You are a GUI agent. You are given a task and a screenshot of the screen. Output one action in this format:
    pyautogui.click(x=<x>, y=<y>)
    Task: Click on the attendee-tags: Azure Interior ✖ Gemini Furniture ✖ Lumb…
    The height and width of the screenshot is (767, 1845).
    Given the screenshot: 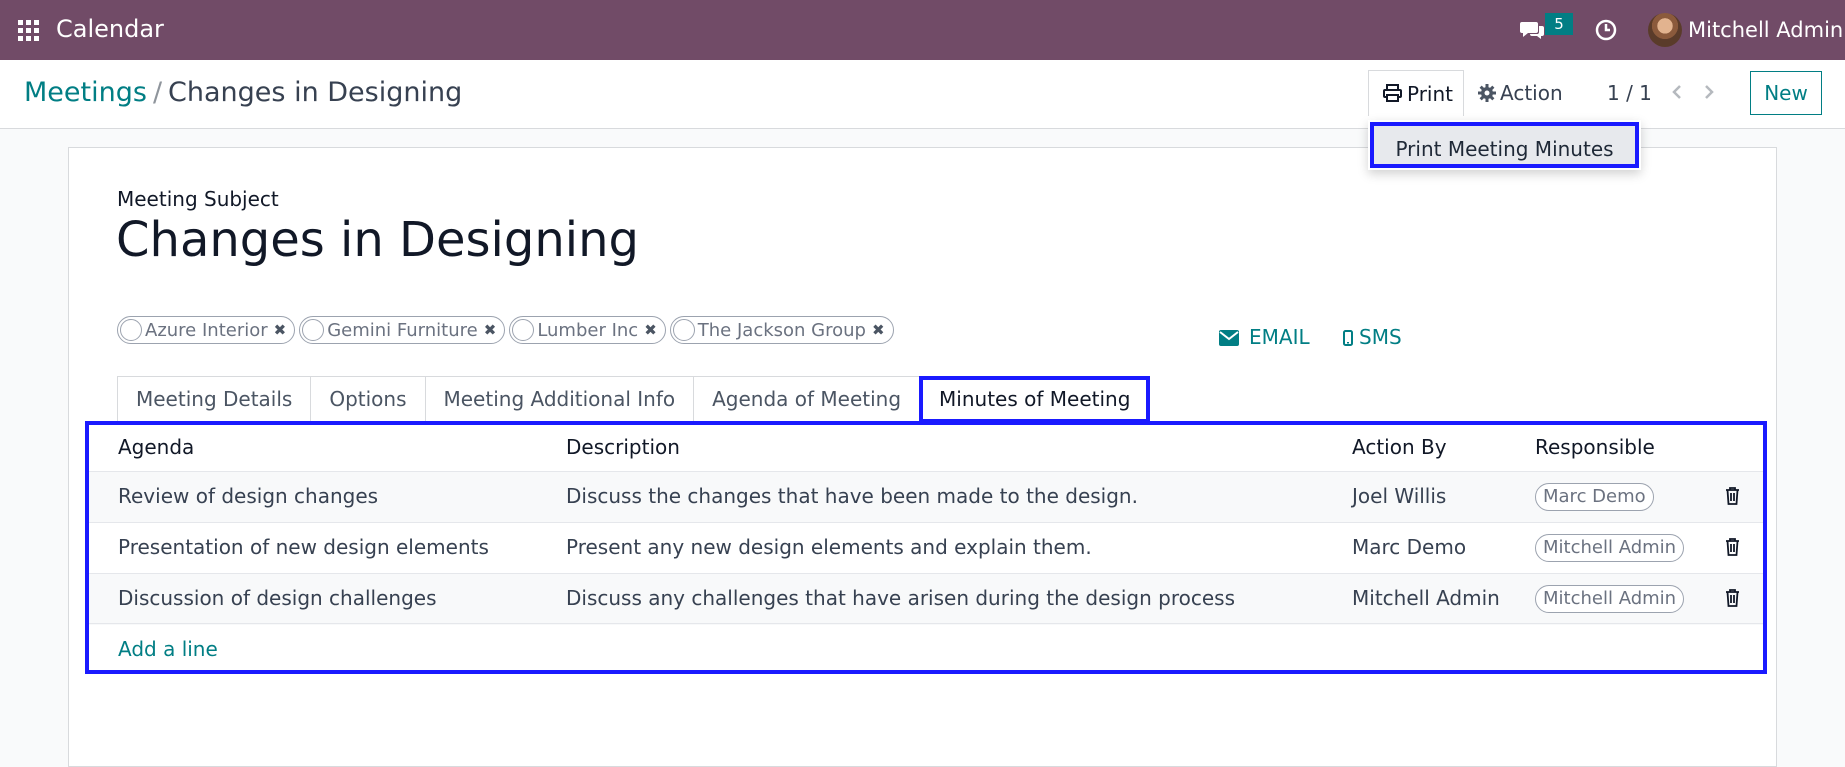 What is the action you would take?
    pyautogui.click(x=505, y=330)
    